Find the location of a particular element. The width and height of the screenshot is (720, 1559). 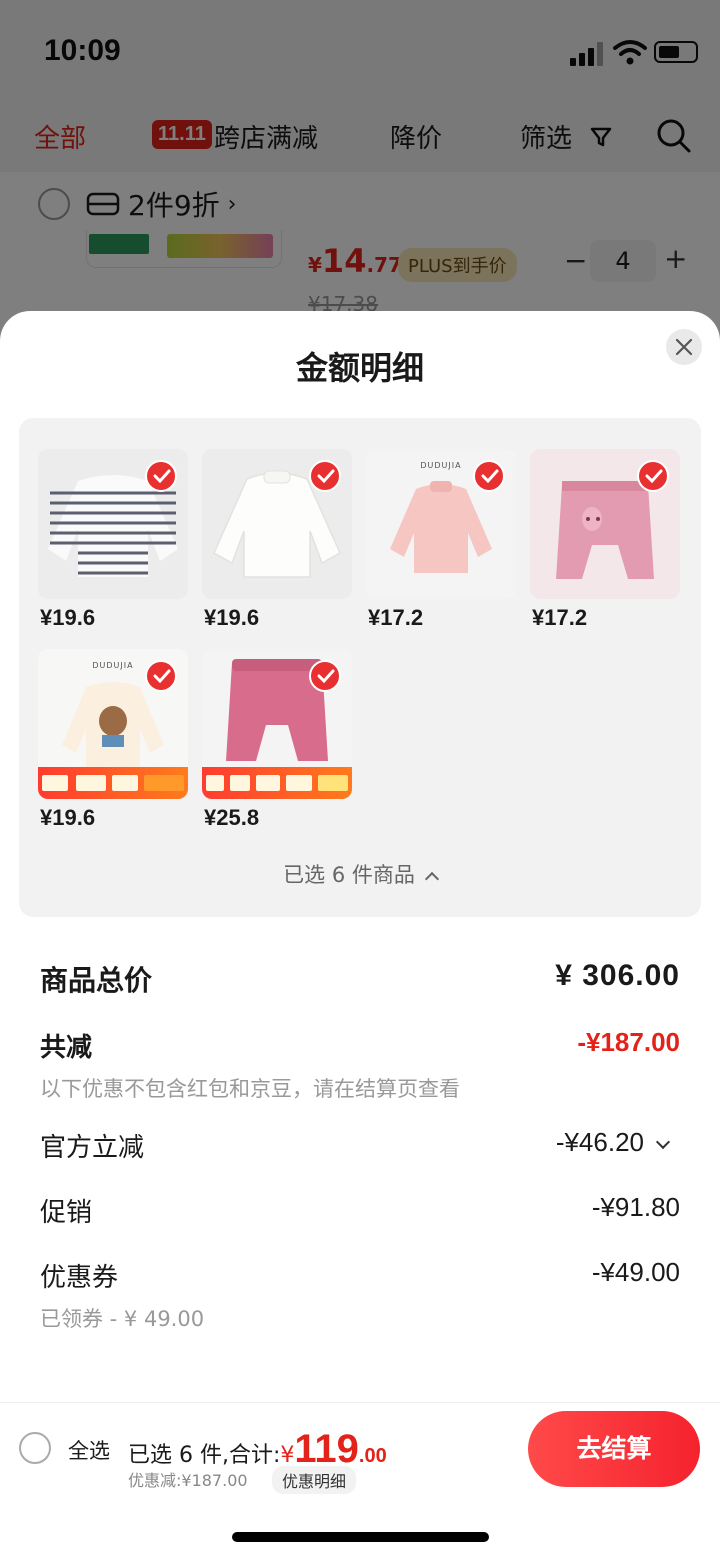

summary-prefix: 已选 6 件,合计: is located at coordinates (204, 1455).